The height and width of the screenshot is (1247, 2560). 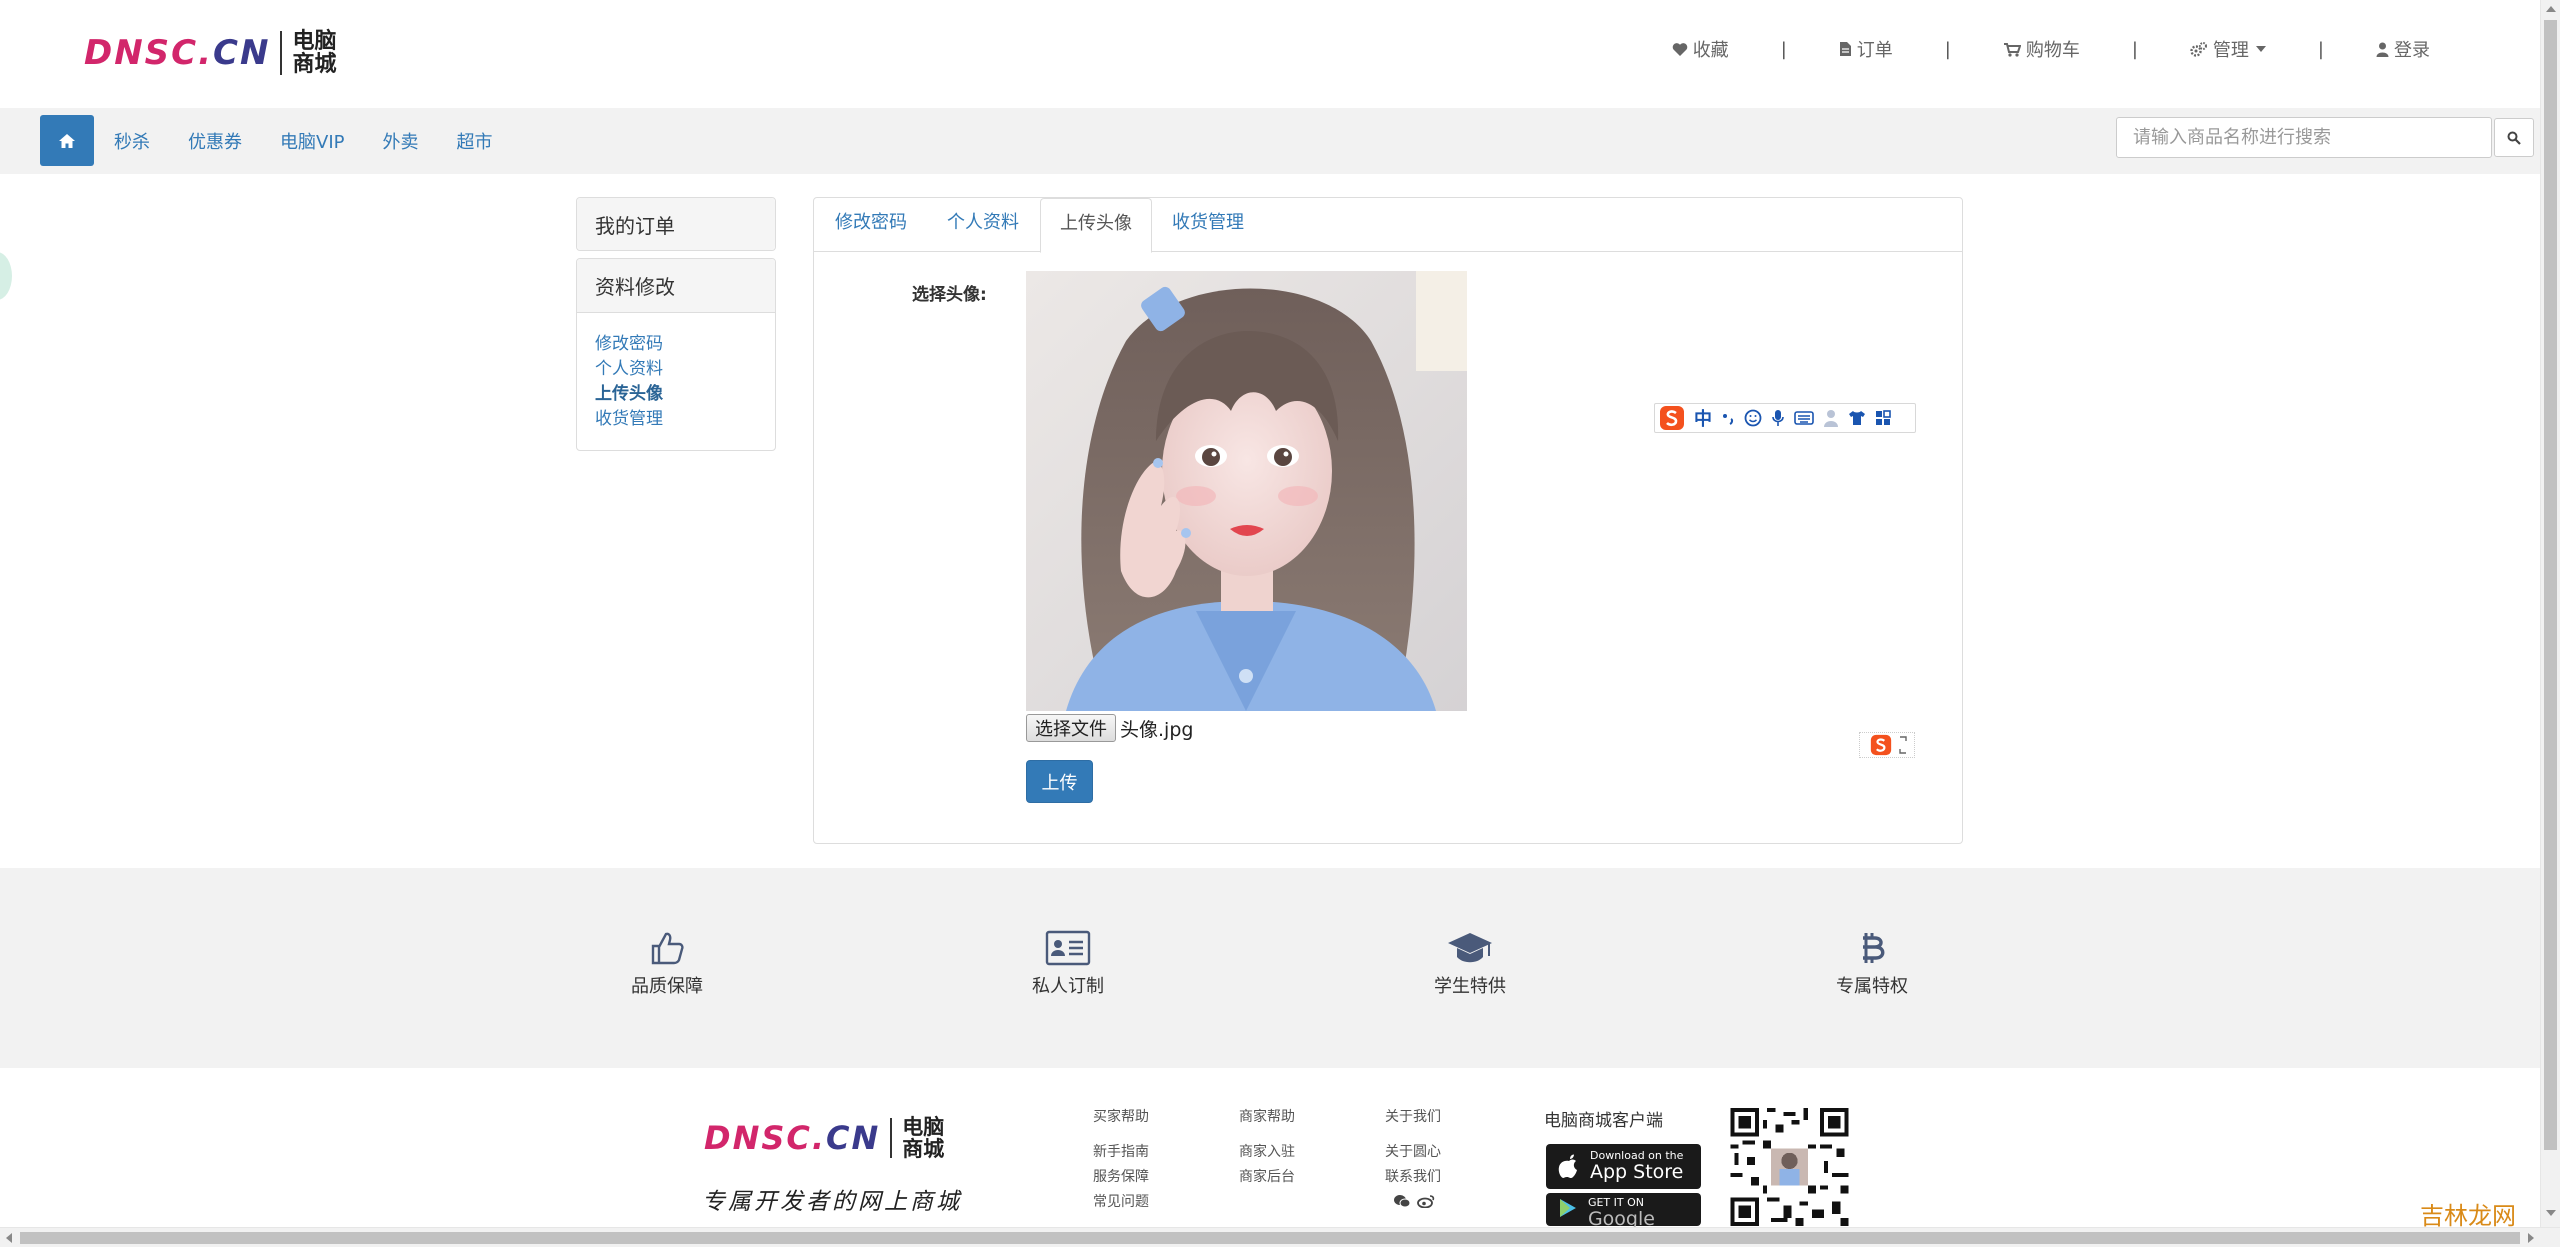 I want to click on footer-link-guide: 新手指南, so click(x=1121, y=1152).